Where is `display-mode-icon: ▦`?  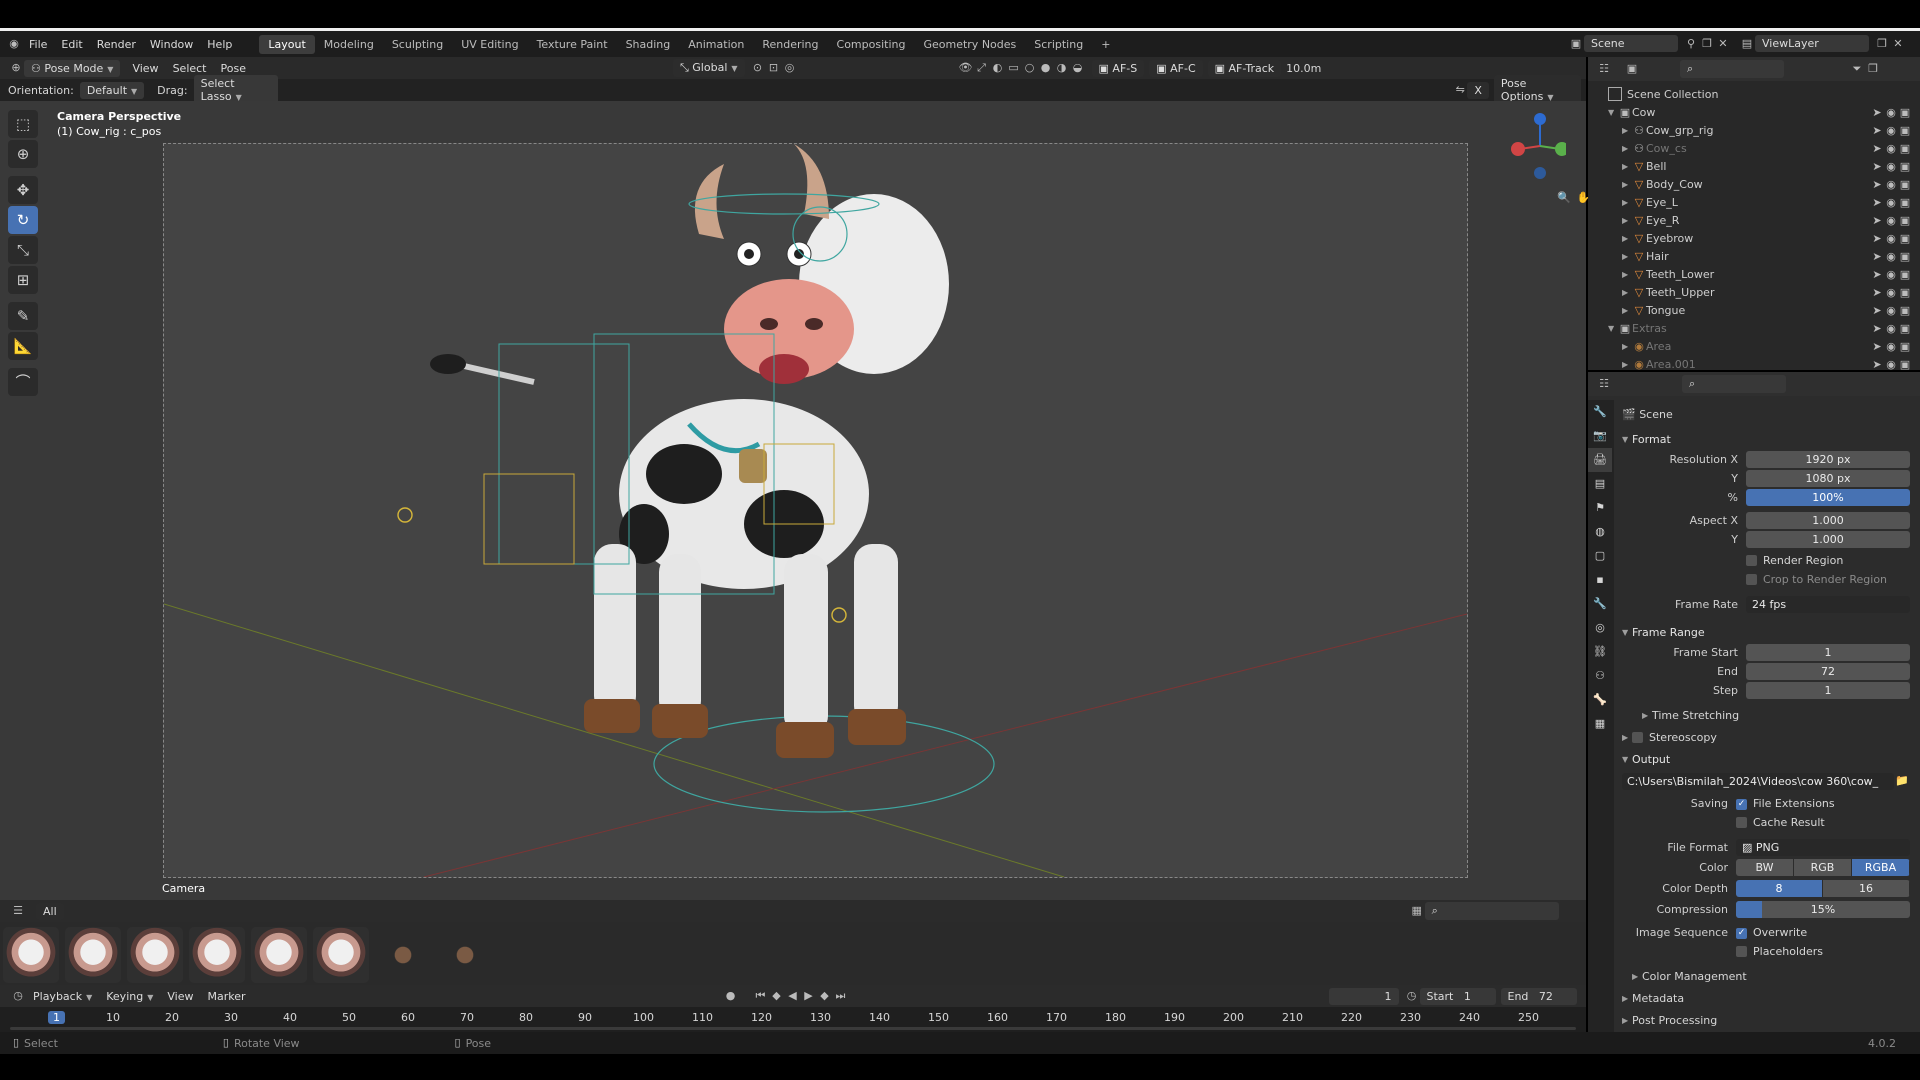
display-mode-icon: ▦ is located at coordinates (1417, 911).